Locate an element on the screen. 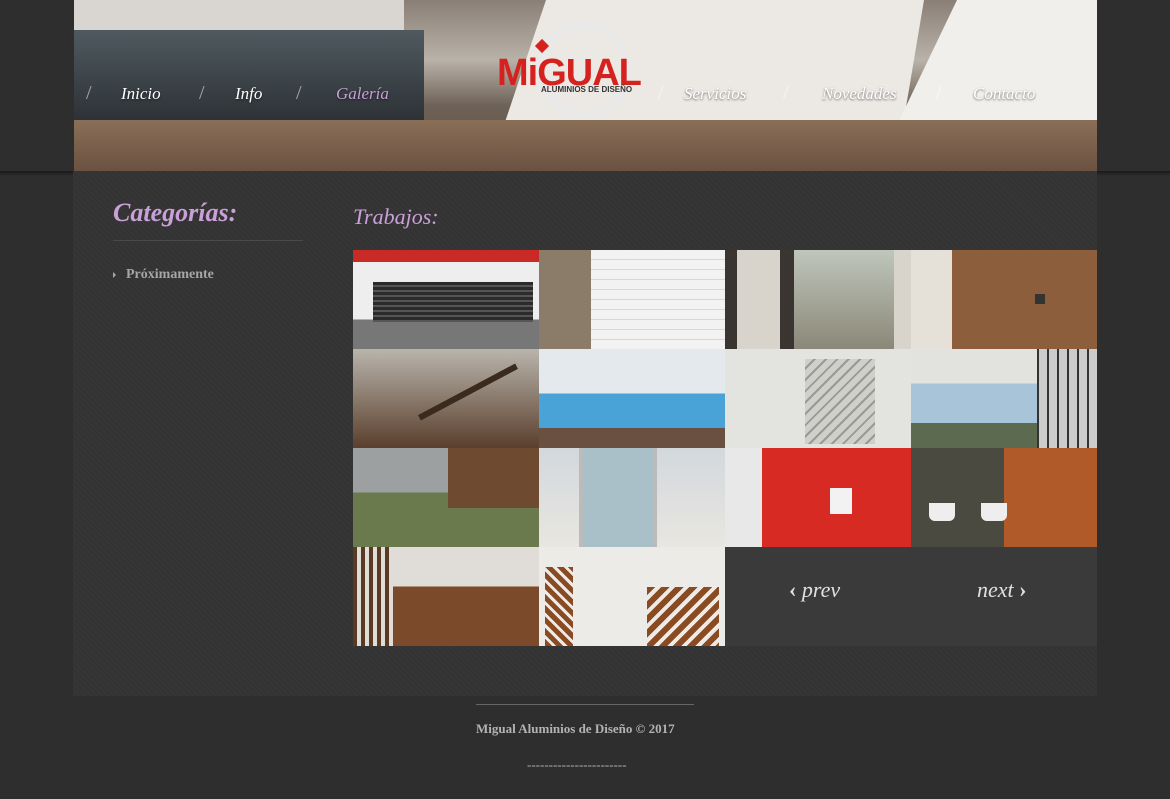 The width and height of the screenshot is (1170, 799). site-logo: MiGUAL ALUMINIOS DE DISEÑO is located at coordinates (573, 74).